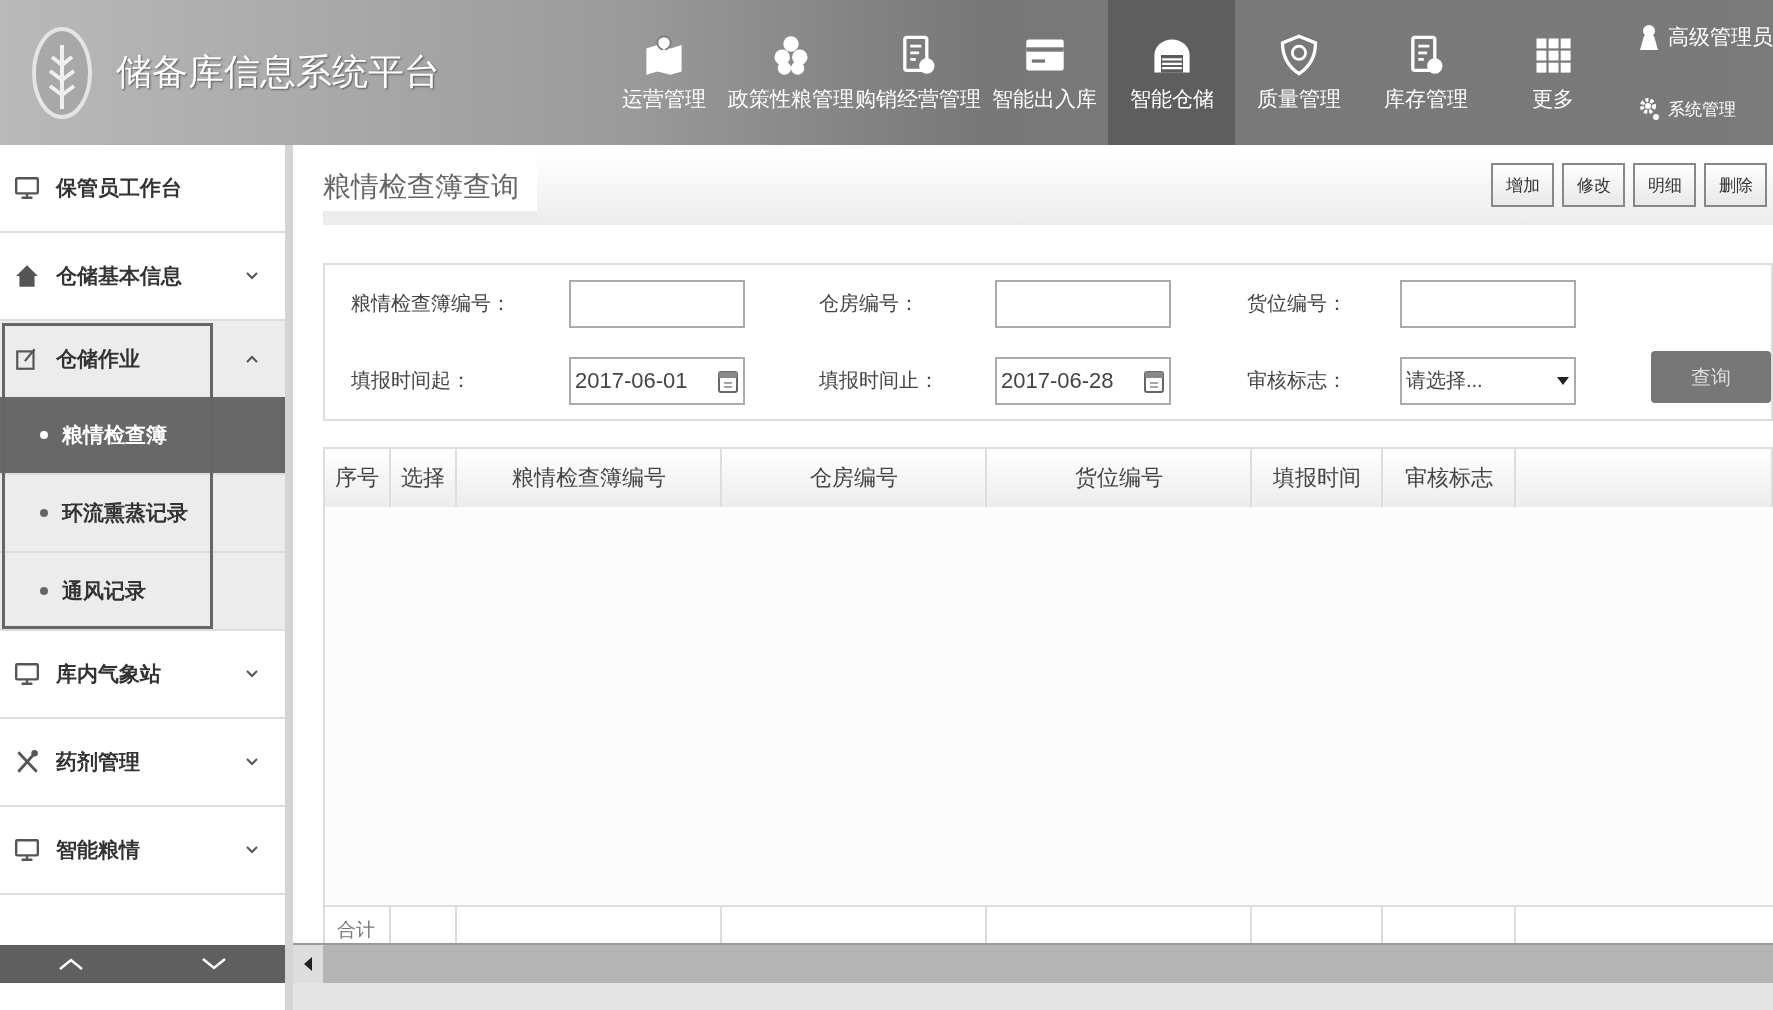  Describe the element at coordinates (657, 380) in the screenshot. I see `date-field: 2017-06-01` at that location.